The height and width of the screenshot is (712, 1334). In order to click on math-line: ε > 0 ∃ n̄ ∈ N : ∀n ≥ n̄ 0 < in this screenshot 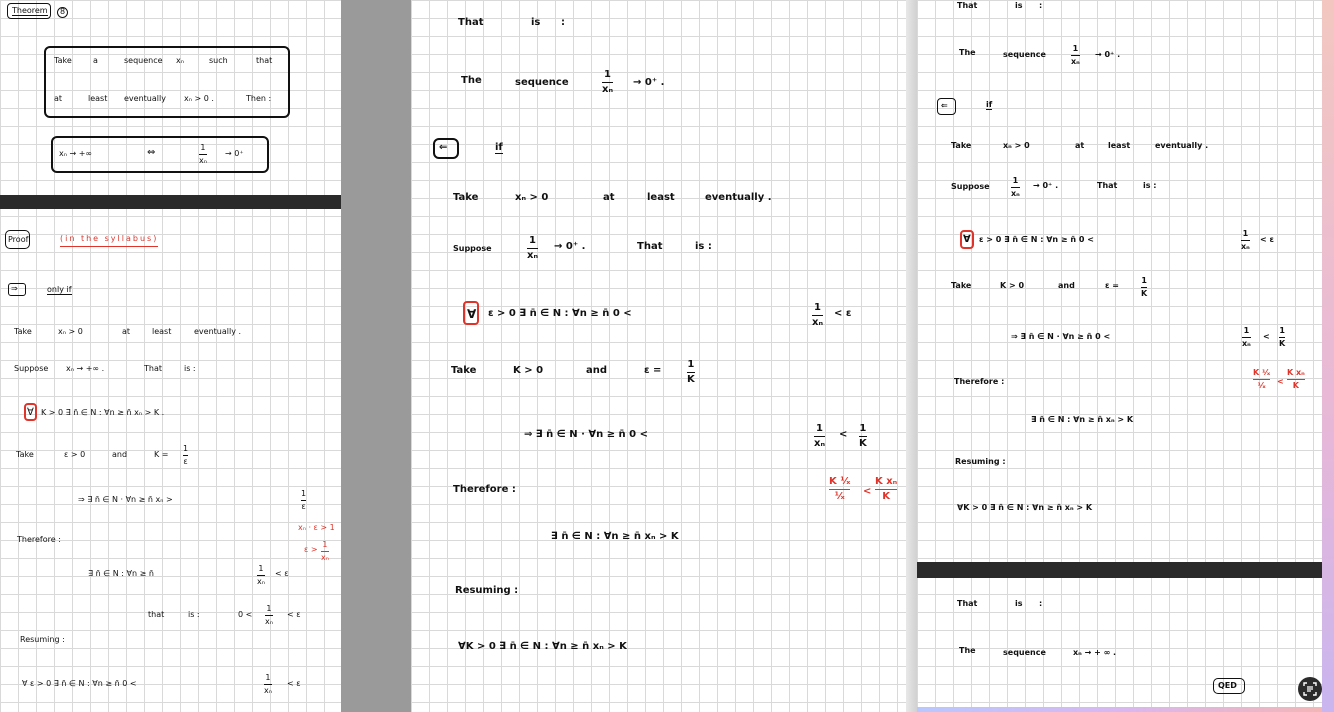, I will do `click(560, 313)`.